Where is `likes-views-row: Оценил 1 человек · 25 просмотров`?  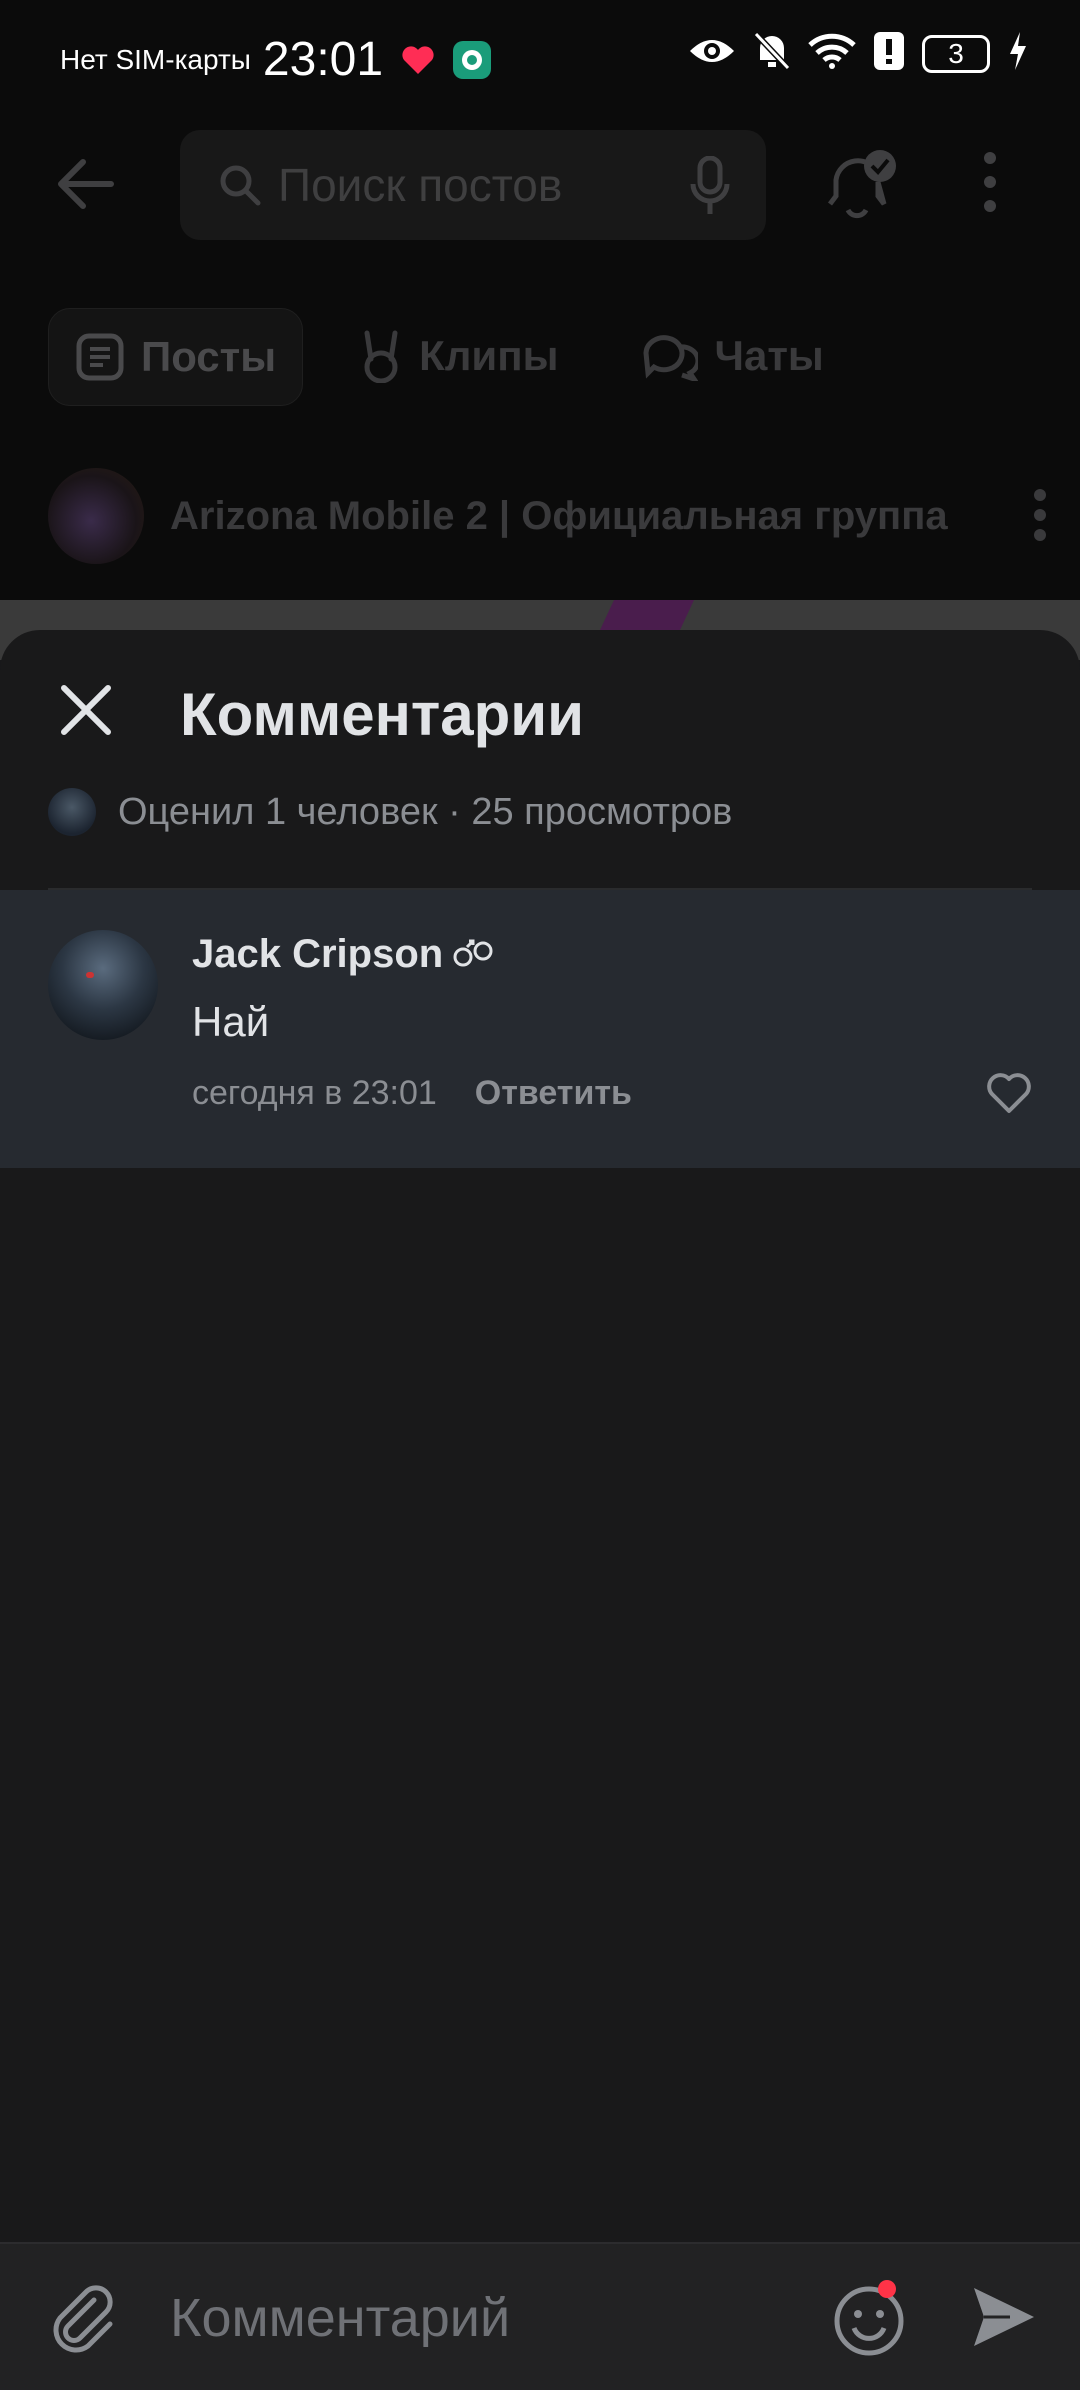
likes-views-row: Оценил 1 человек · 25 просмотров is located at coordinates (390, 812).